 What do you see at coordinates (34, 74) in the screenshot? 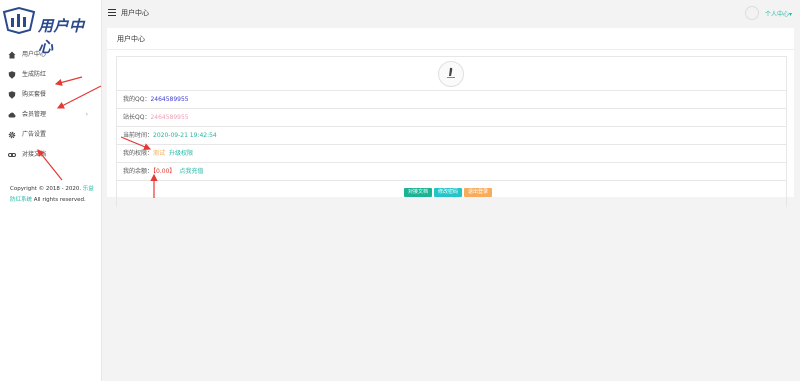
I see `sidebar-item-label: 生成防红` at bounding box center [34, 74].